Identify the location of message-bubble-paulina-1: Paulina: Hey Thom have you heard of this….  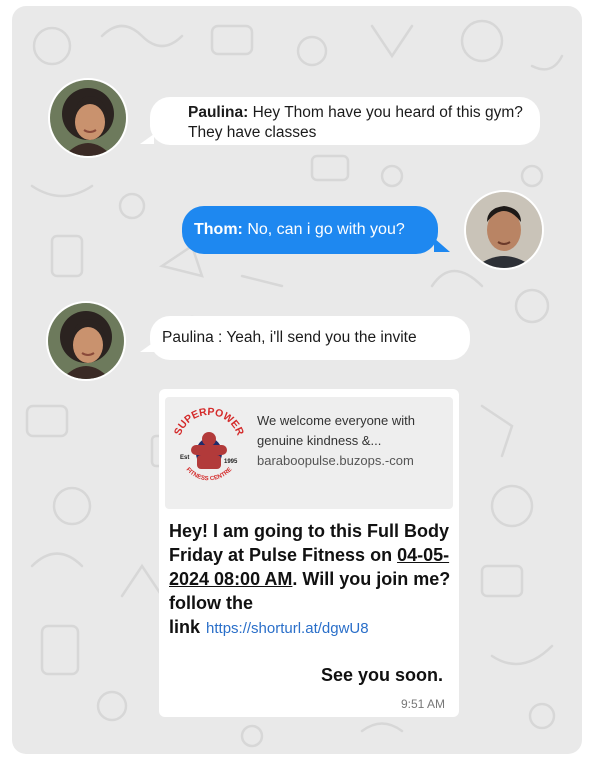
(345, 121).